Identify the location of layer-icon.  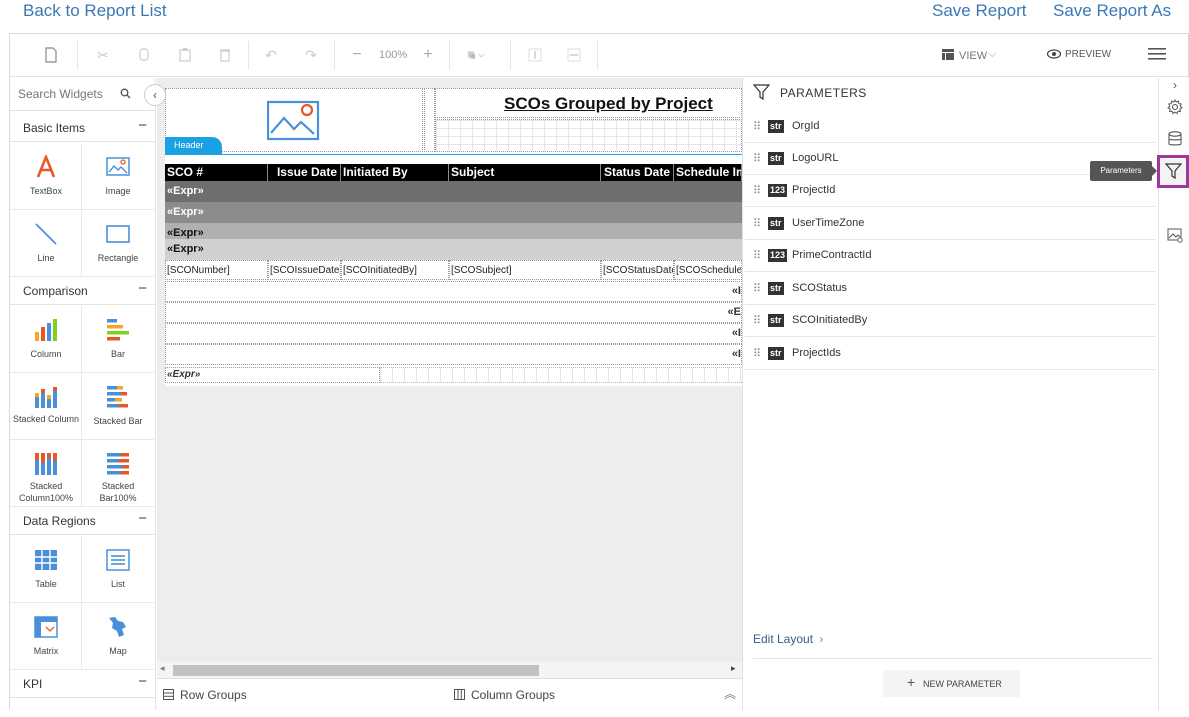
(476, 55).